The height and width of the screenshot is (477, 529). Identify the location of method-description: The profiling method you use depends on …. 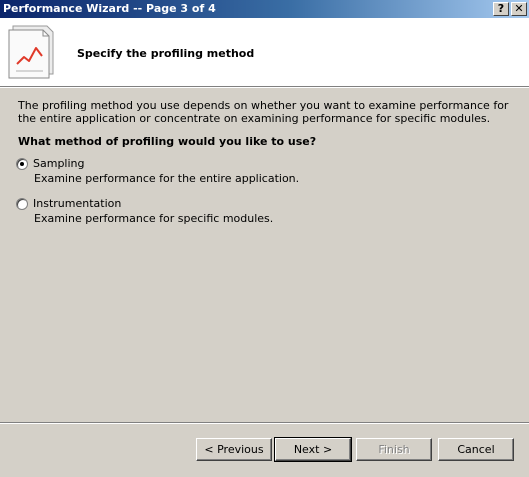
(263, 112).